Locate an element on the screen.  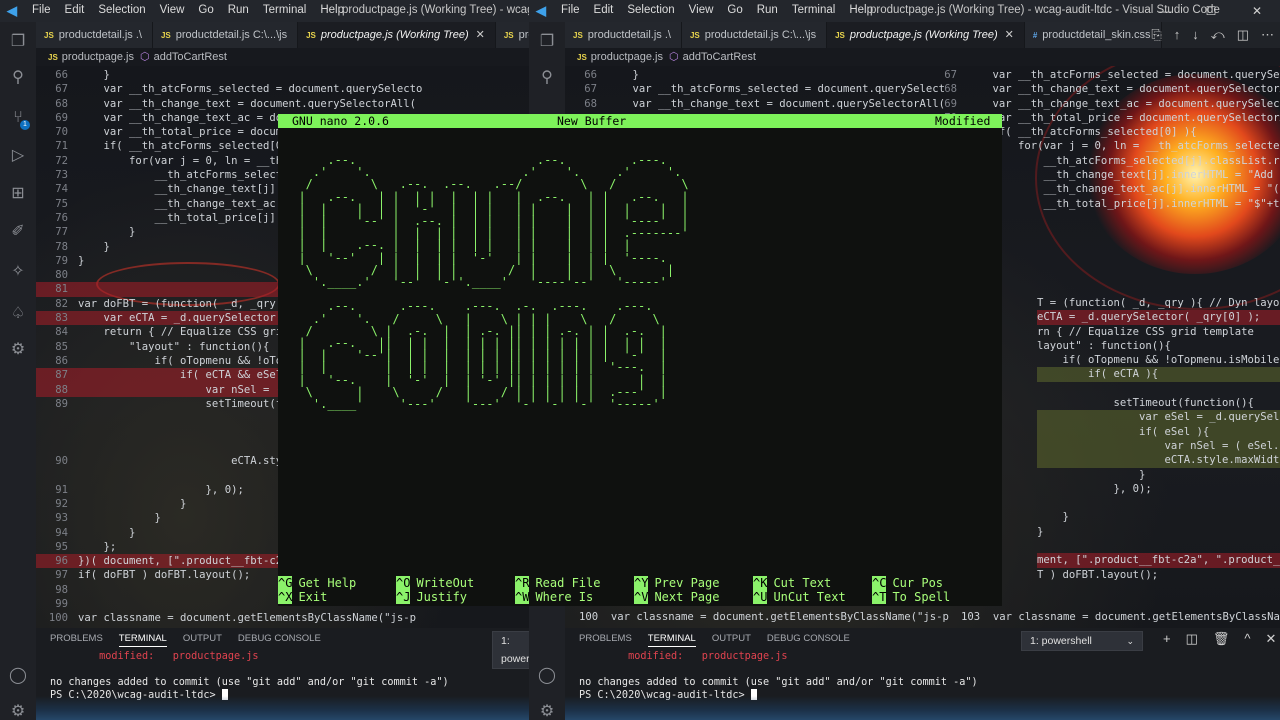
close-panel-icon: ✕ is located at coordinates (1271, 639).